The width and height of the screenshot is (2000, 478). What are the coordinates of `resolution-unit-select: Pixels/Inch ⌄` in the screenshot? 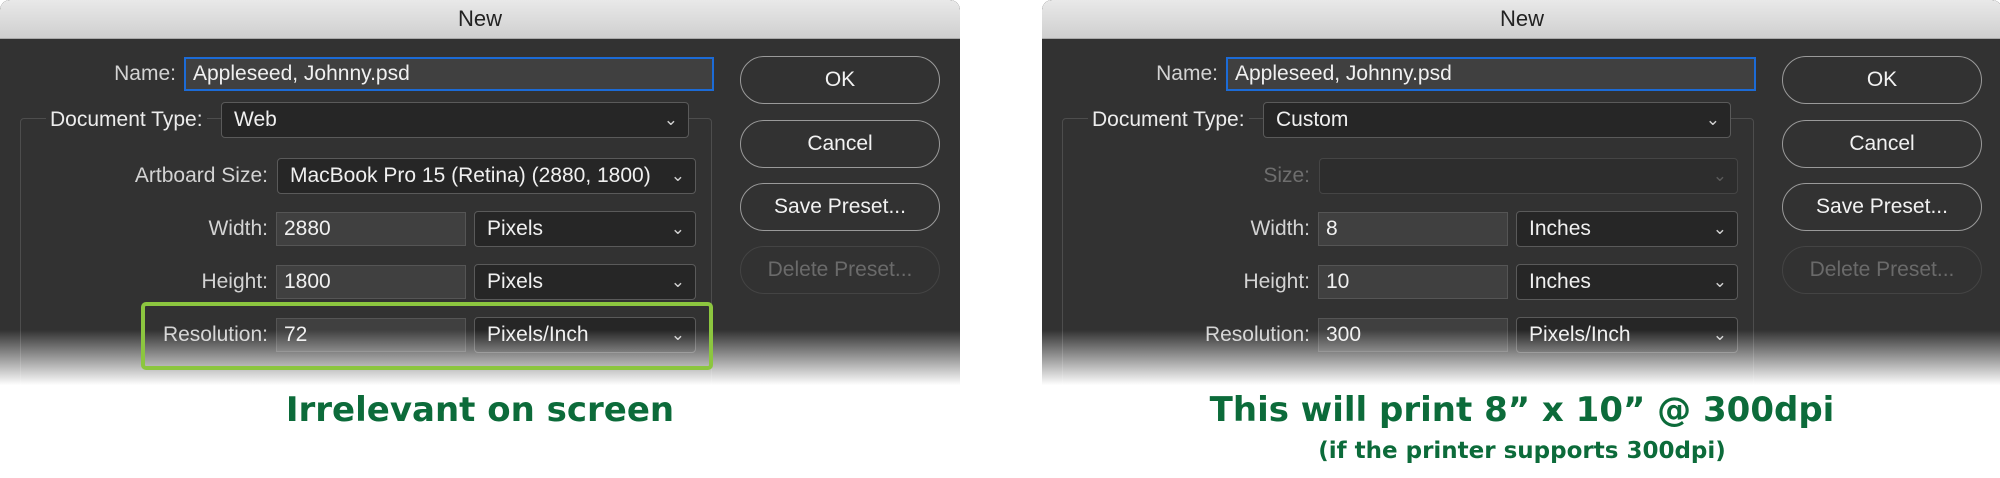 It's located at (1627, 335).